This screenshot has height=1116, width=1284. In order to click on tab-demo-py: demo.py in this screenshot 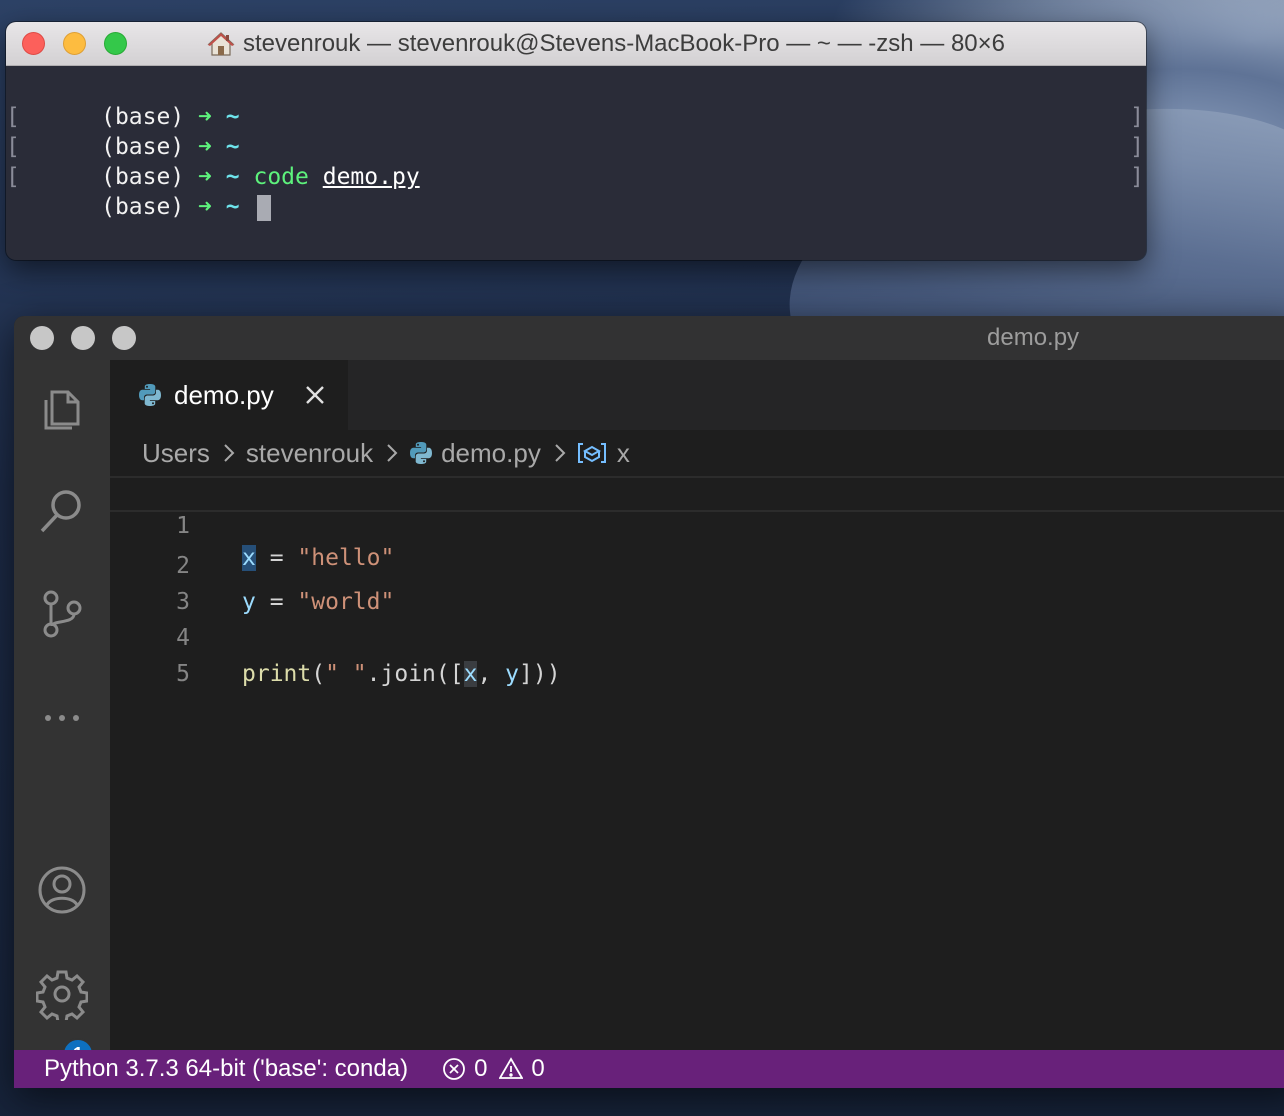, I will do `click(229, 395)`.